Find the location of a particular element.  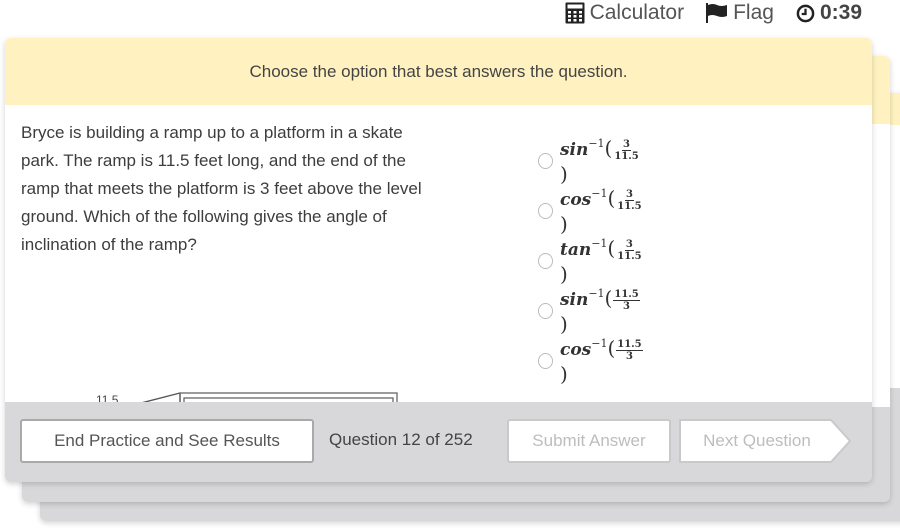

calculator-icon is located at coordinates (575, 13).